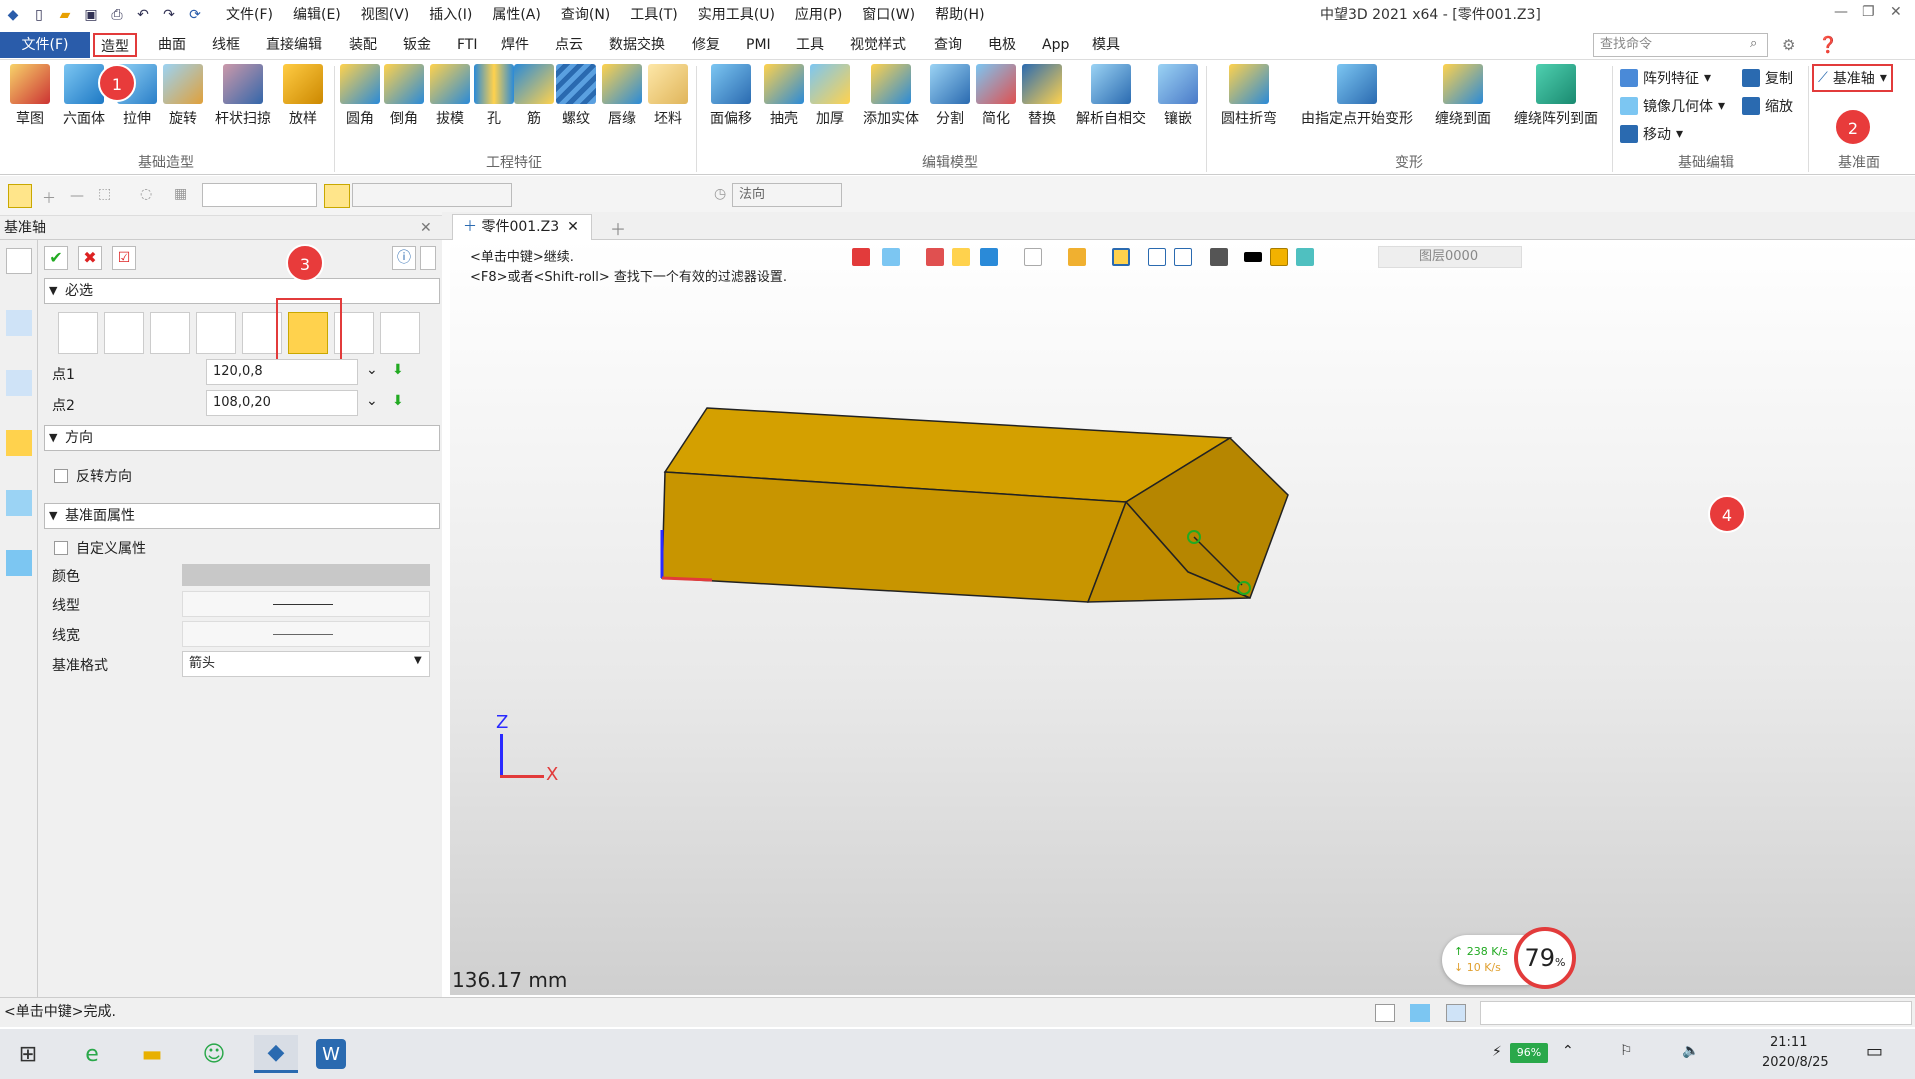 This screenshot has width=1915, height=1079. I want to click on hole-button: 孔, so click(494, 96).